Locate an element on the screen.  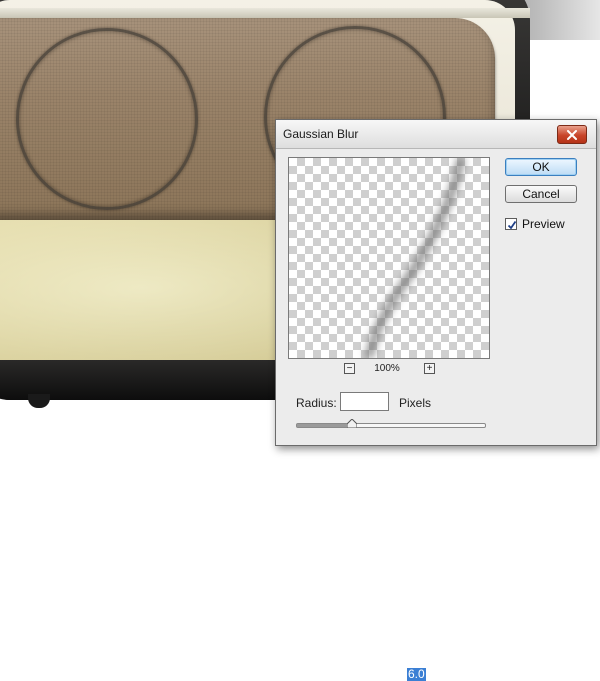
zoom-level: 100% is located at coordinates (387, 368).